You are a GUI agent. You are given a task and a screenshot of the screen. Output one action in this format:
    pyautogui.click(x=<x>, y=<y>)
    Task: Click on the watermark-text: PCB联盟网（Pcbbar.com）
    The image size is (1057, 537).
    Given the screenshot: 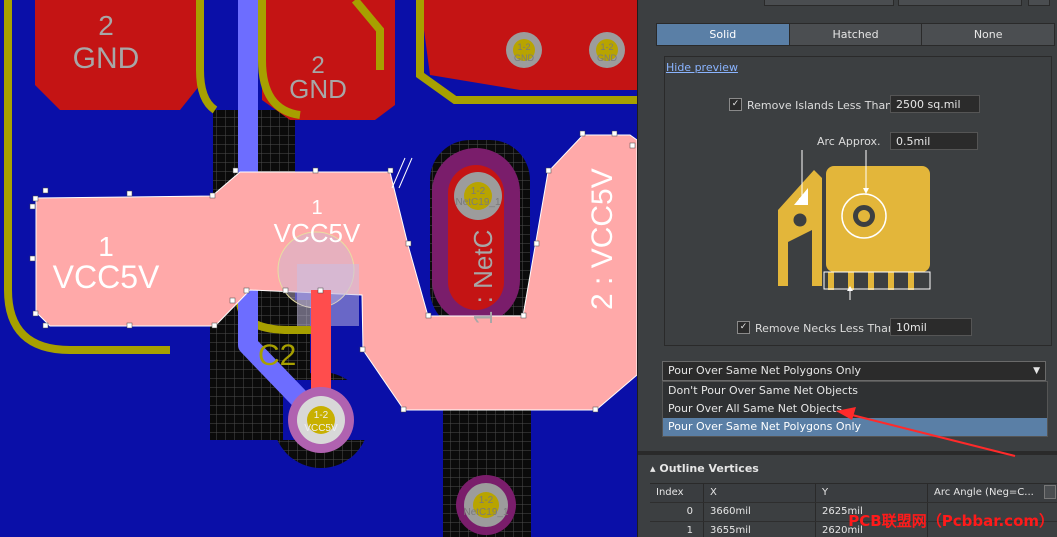 What is the action you would take?
    pyautogui.click(x=951, y=521)
    